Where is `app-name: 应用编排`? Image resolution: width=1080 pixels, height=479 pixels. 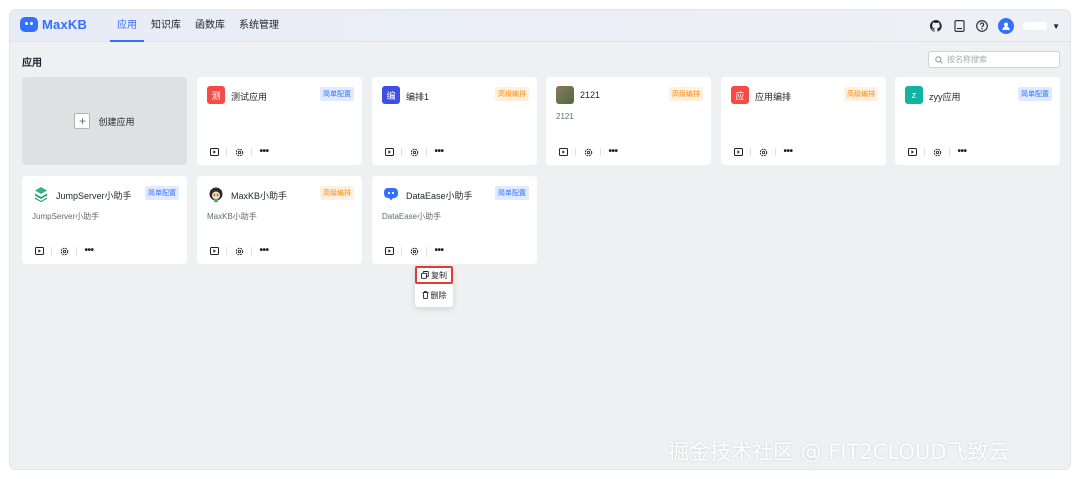
app-name: 应用编排 is located at coordinates (773, 97).